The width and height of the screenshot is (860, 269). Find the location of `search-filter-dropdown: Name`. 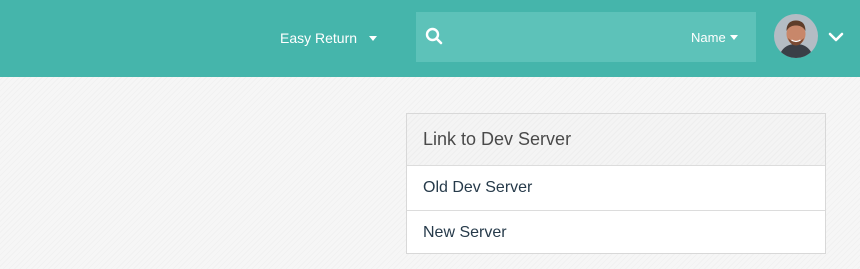

search-filter-dropdown: Name is located at coordinates (714, 37).